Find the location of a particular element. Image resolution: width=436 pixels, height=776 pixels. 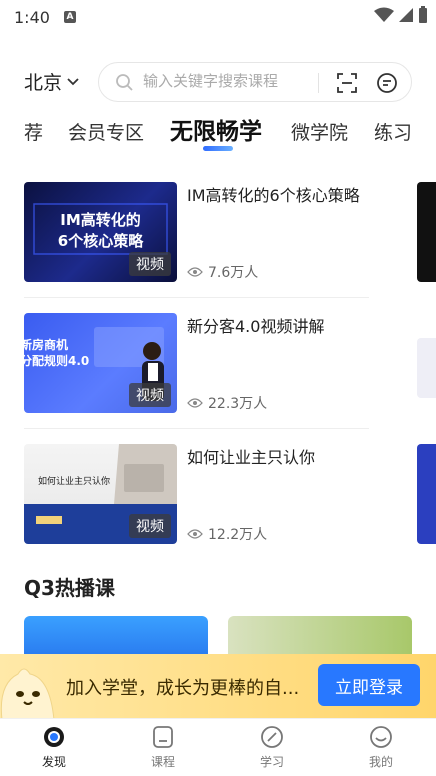

city-selector: 北京 is located at coordinates (51, 81).